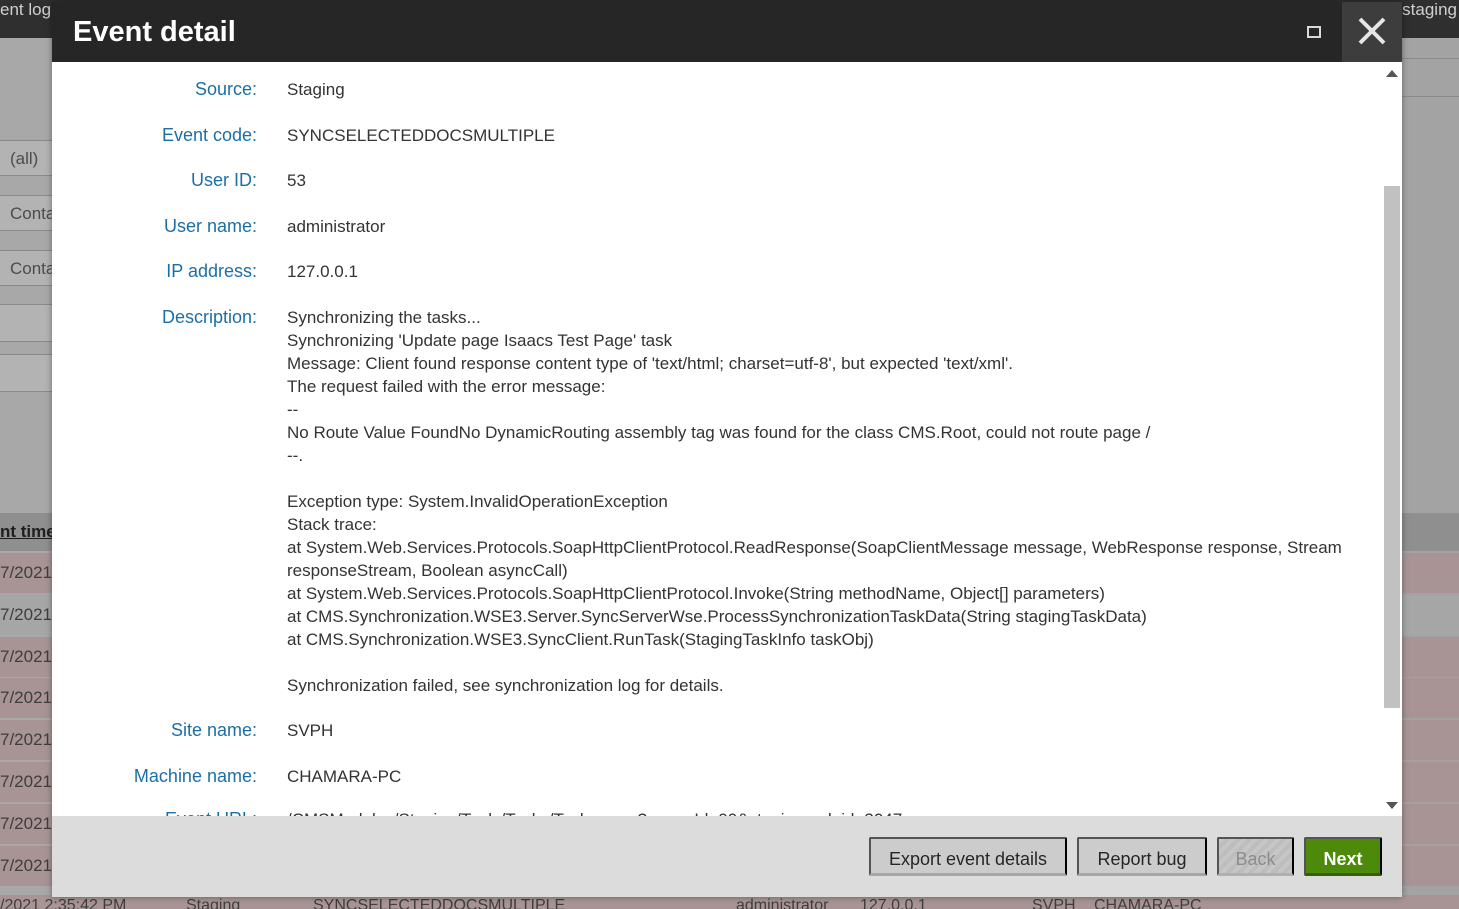 This screenshot has height=909, width=1459. I want to click on export-event-details-button: Export event details, so click(968, 856).